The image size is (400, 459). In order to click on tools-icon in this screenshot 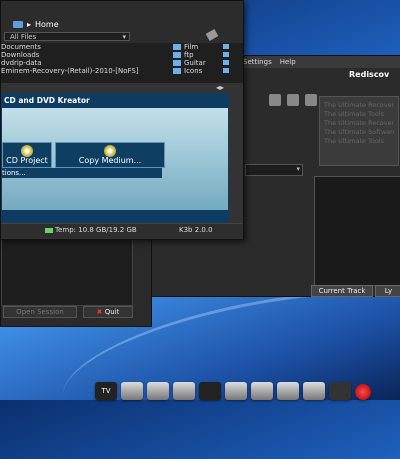, I will do `click(288, 391)`.